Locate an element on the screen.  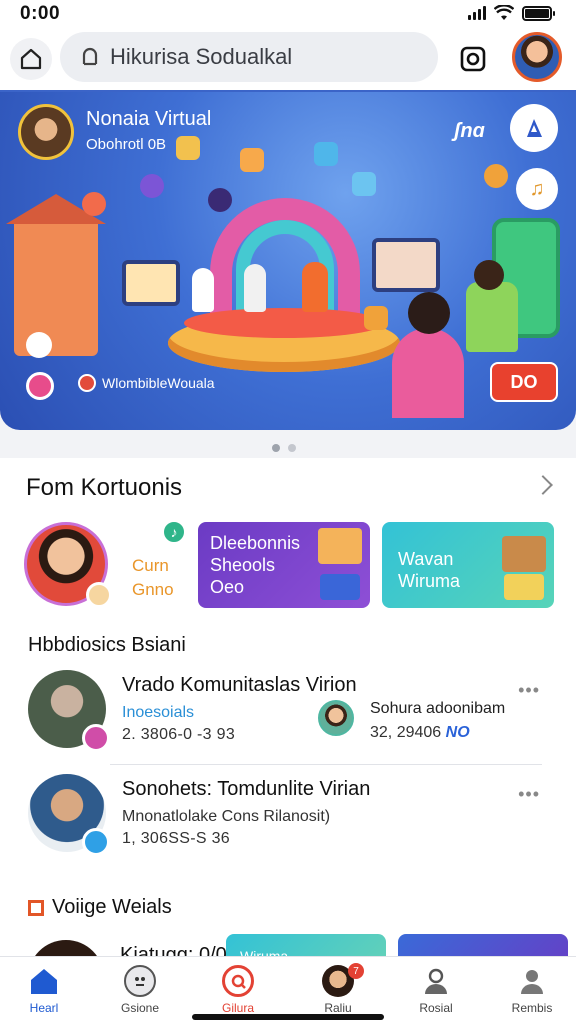
person-icon is located at coordinates (436, 981).